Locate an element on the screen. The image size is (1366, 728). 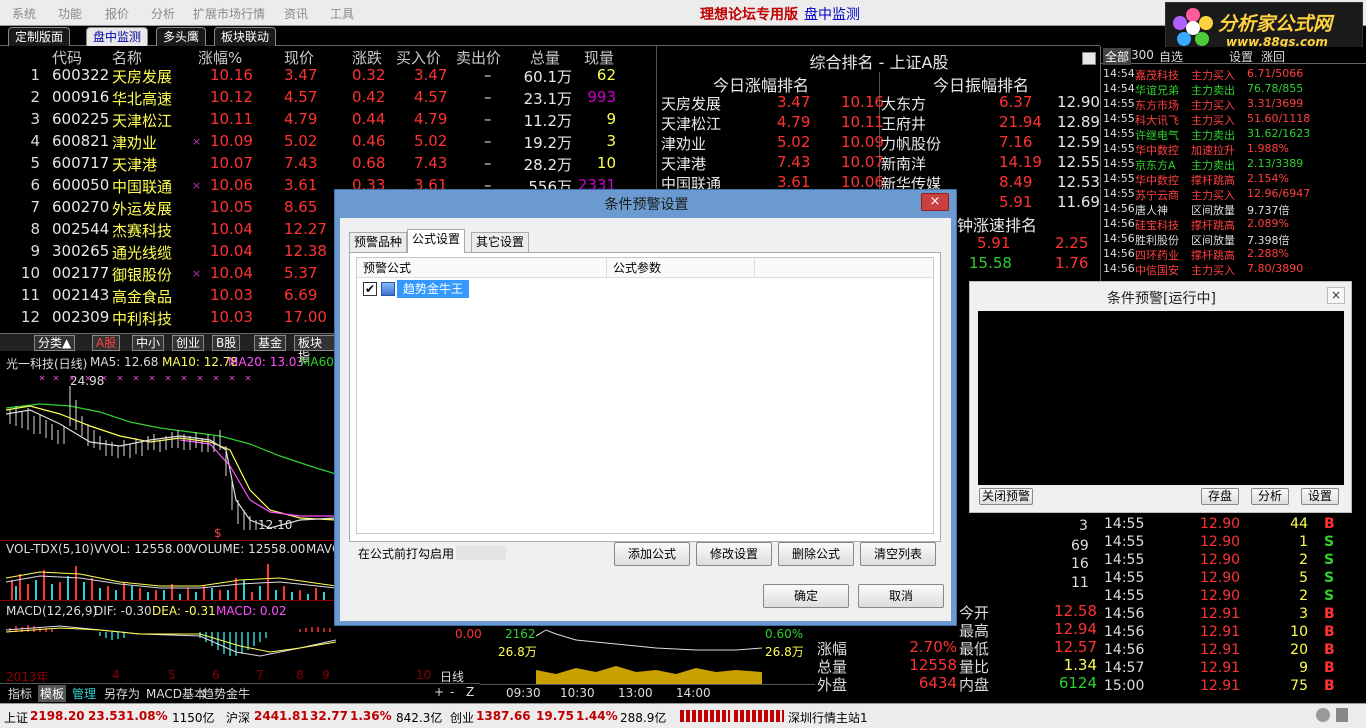
cat-classify: 分类▲ is located at coordinates (55, 343).